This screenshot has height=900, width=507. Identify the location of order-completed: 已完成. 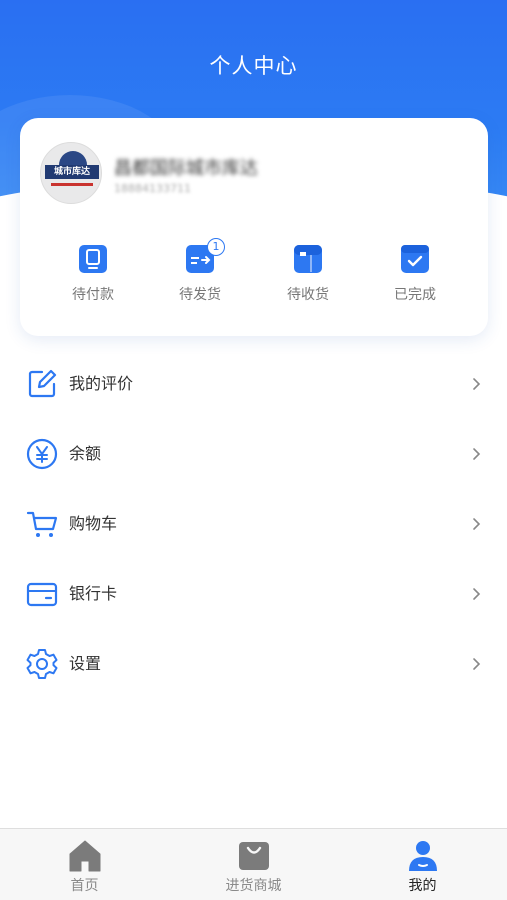
(415, 277).